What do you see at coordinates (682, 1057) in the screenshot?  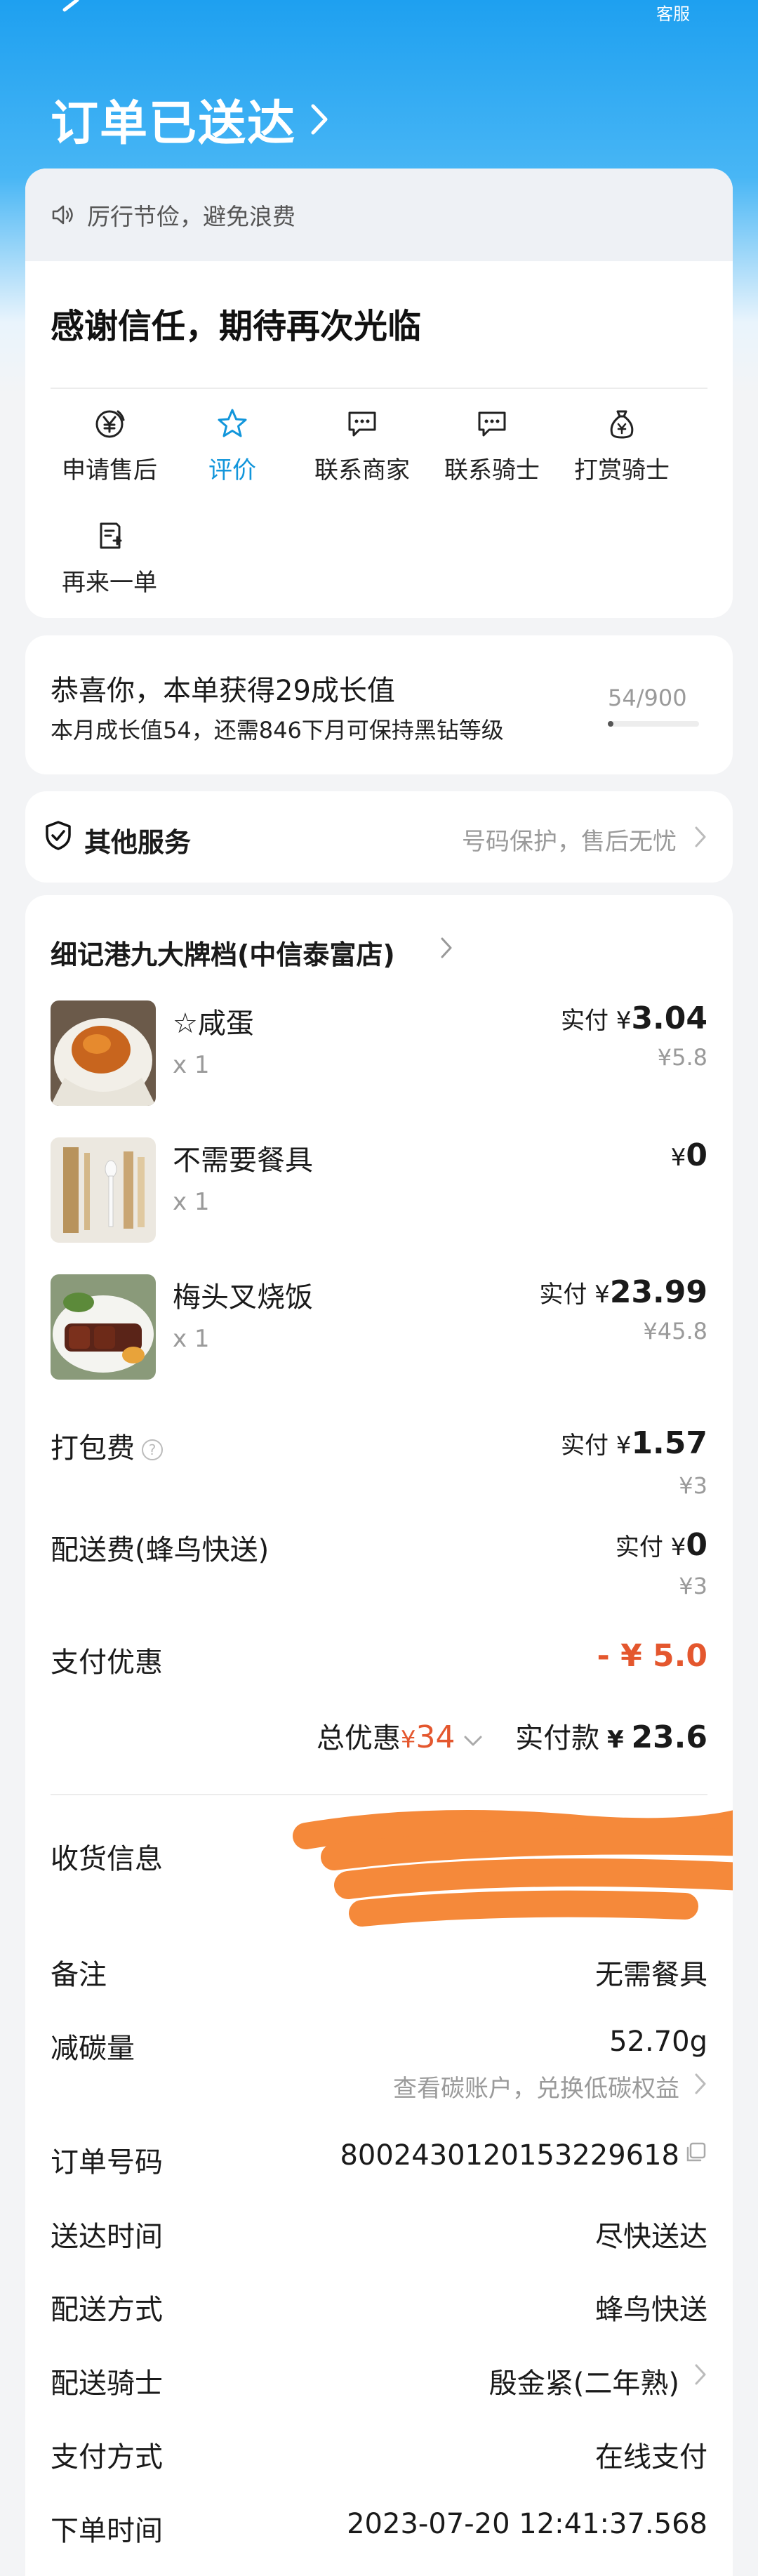 I see `item-original-price: ¥5.8` at bounding box center [682, 1057].